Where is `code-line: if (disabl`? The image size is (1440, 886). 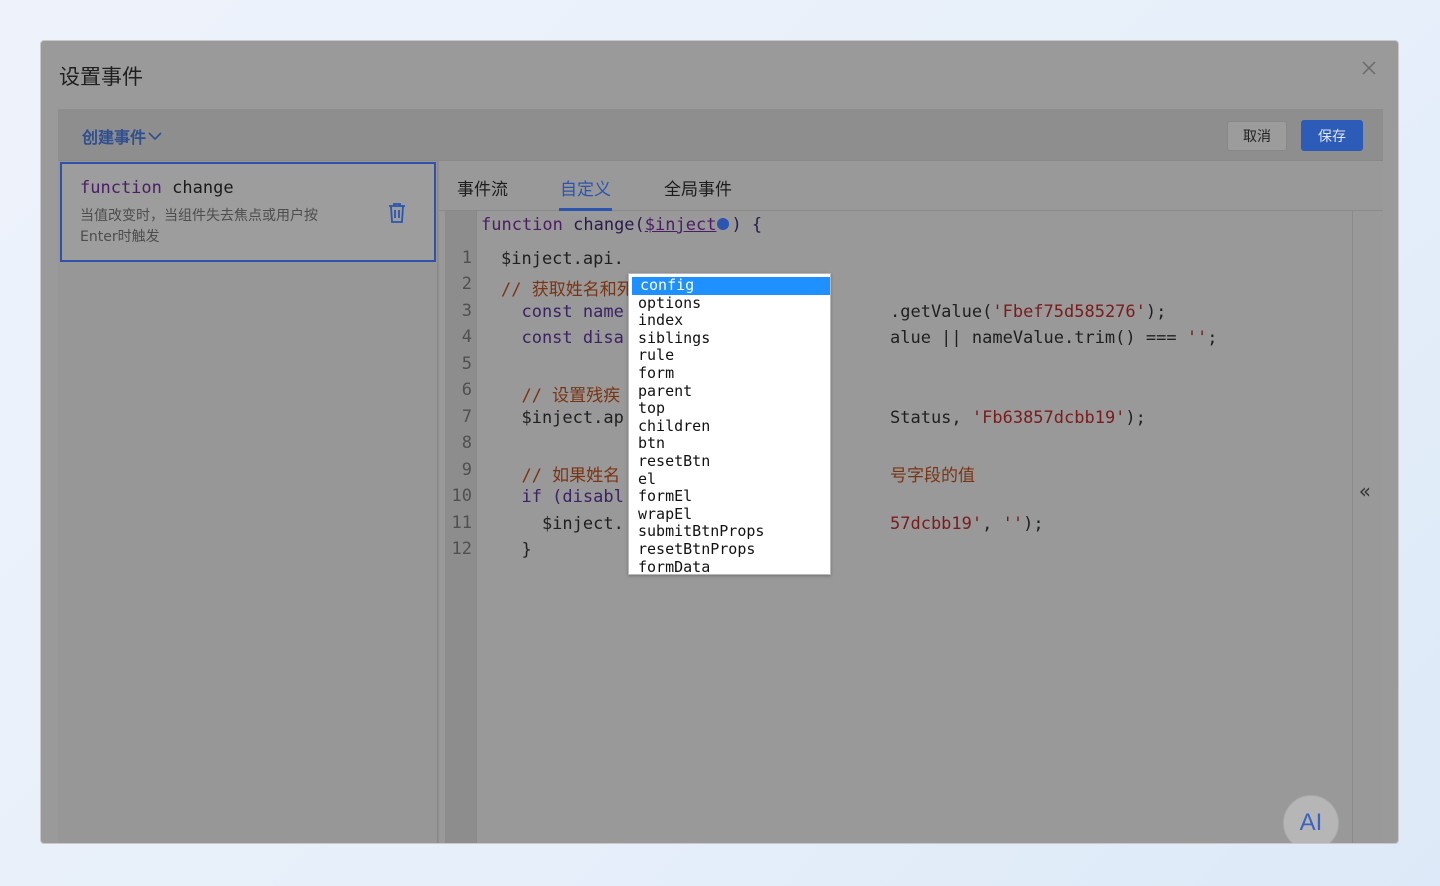 code-line: if (disabl is located at coordinates (562, 497).